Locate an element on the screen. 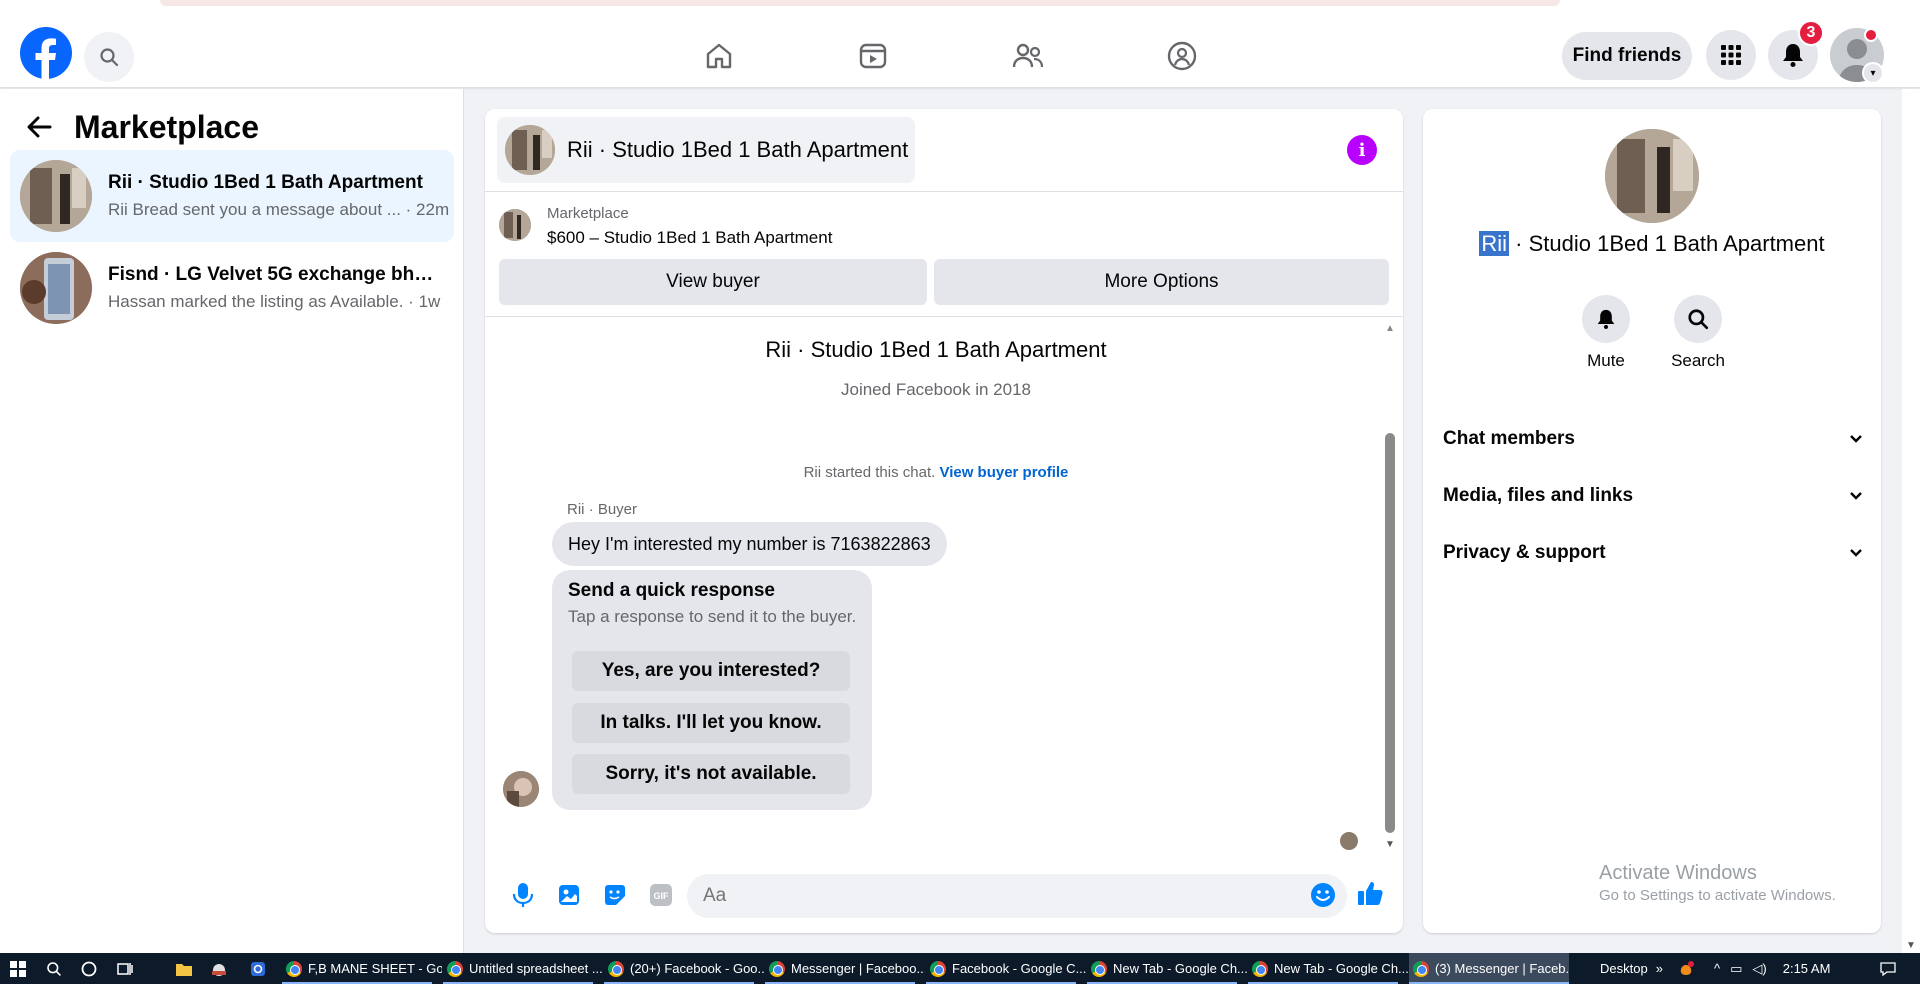  chevron-down-icon is located at coordinates (1856, 439).